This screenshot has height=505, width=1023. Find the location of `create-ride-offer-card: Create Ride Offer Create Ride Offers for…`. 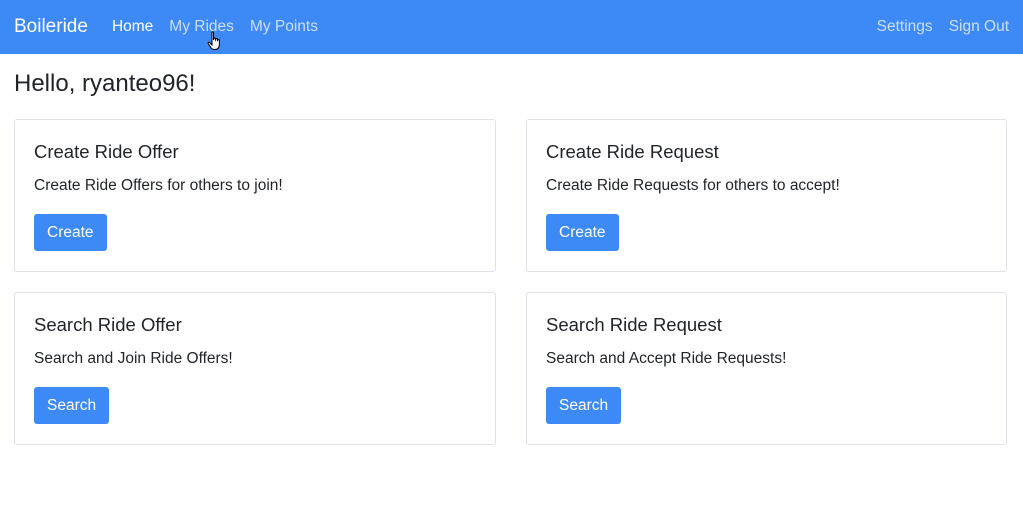

create-ride-offer-card: Create Ride Offer Create Ride Offers for… is located at coordinates (255, 195).